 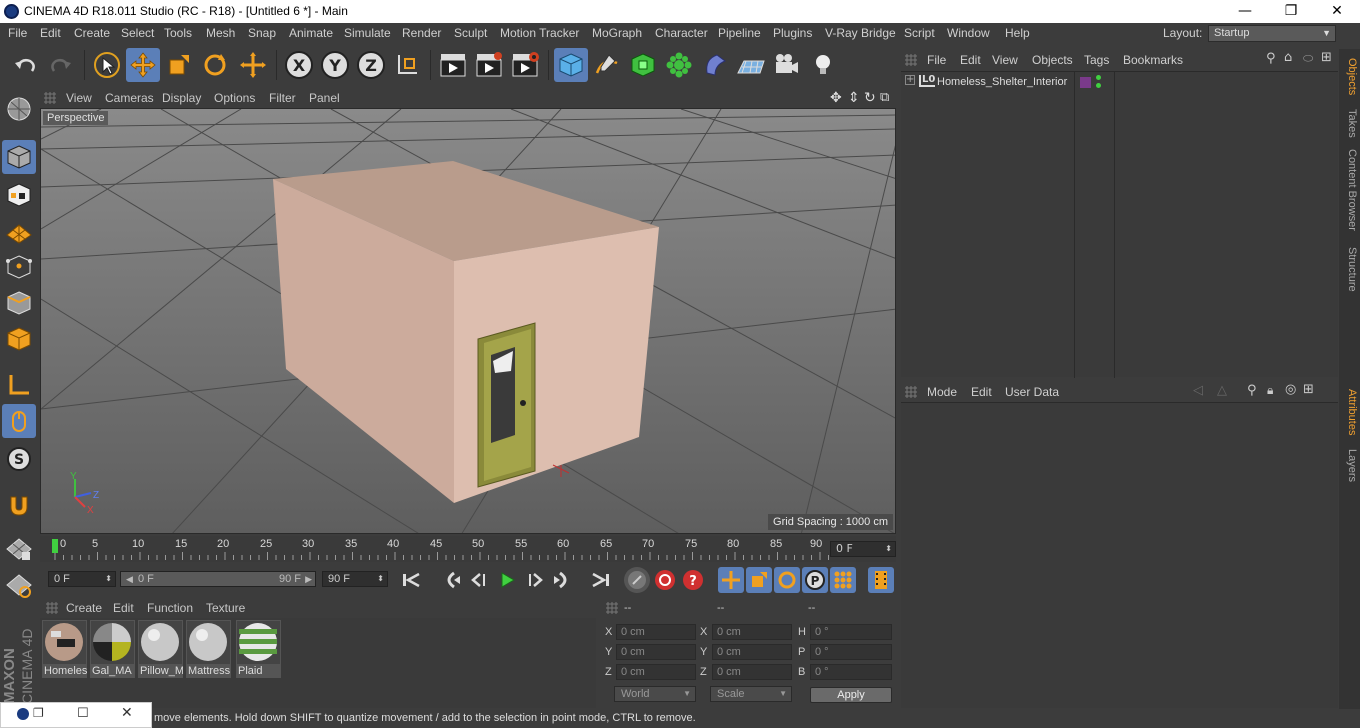 What do you see at coordinates (79, 98) in the screenshot?
I see `viewport-menu-view: View` at bounding box center [79, 98].